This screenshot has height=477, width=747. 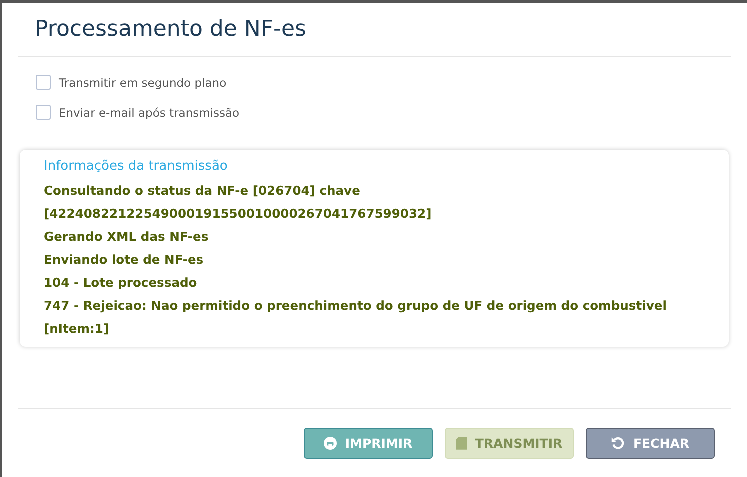 I want to click on log-line: [nItem:1], so click(x=77, y=329).